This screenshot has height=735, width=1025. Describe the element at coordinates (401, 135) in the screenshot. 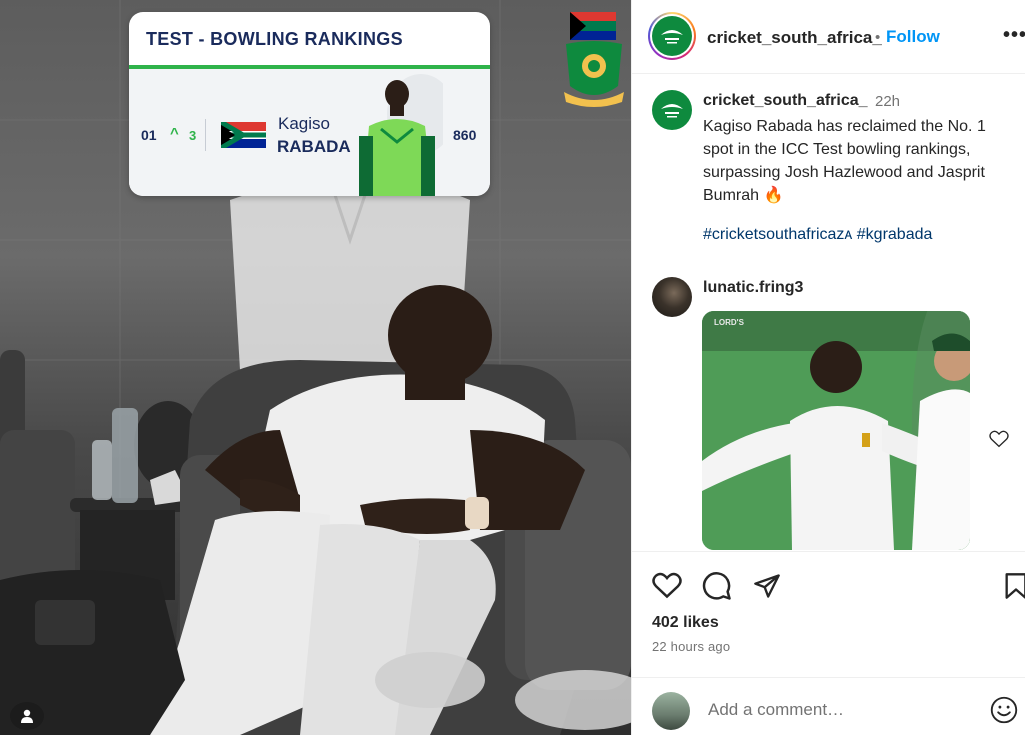

I see `player-photo` at that location.